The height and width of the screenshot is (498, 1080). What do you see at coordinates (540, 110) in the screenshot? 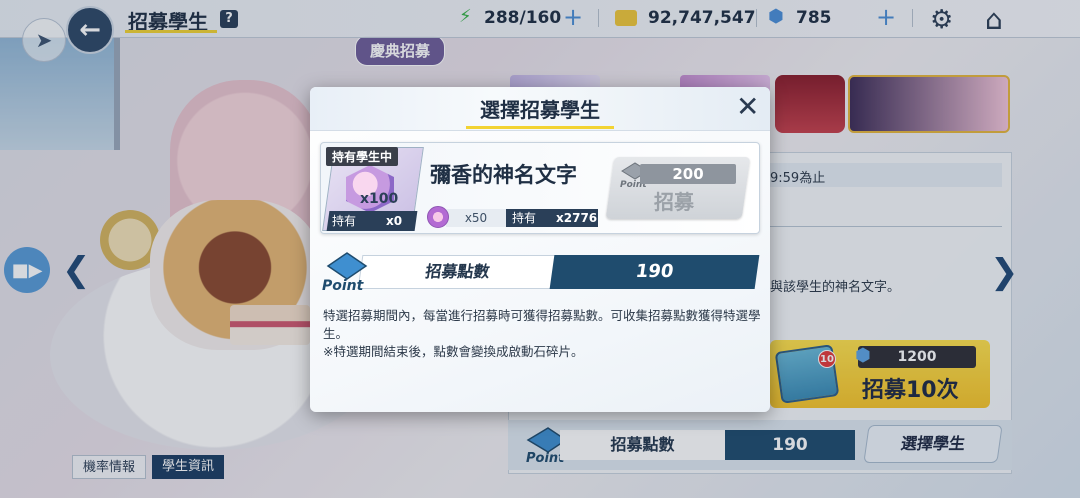
I see `dialog-title: 選擇招募學生` at bounding box center [540, 110].